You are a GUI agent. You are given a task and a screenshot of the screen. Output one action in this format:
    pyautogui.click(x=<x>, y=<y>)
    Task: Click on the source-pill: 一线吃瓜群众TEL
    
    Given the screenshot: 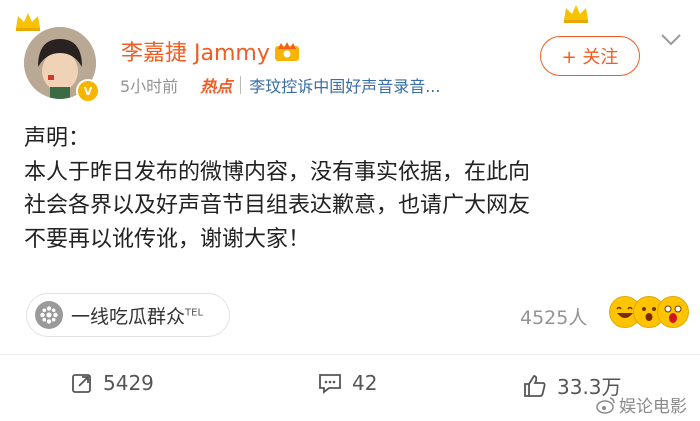 What is the action you would take?
    pyautogui.click(x=128, y=315)
    